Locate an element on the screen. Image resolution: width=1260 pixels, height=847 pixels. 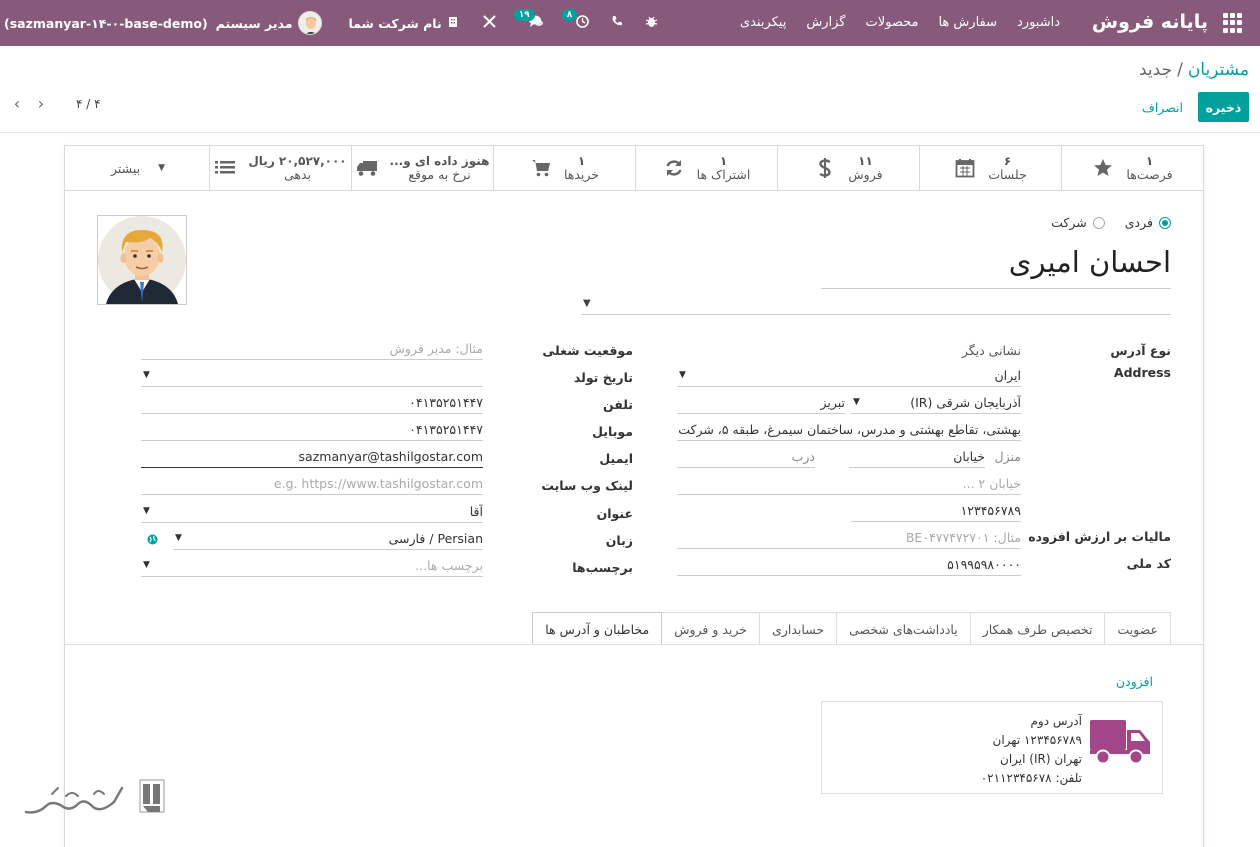
menu-item-orders: سفارش ها is located at coordinates (967, 22).